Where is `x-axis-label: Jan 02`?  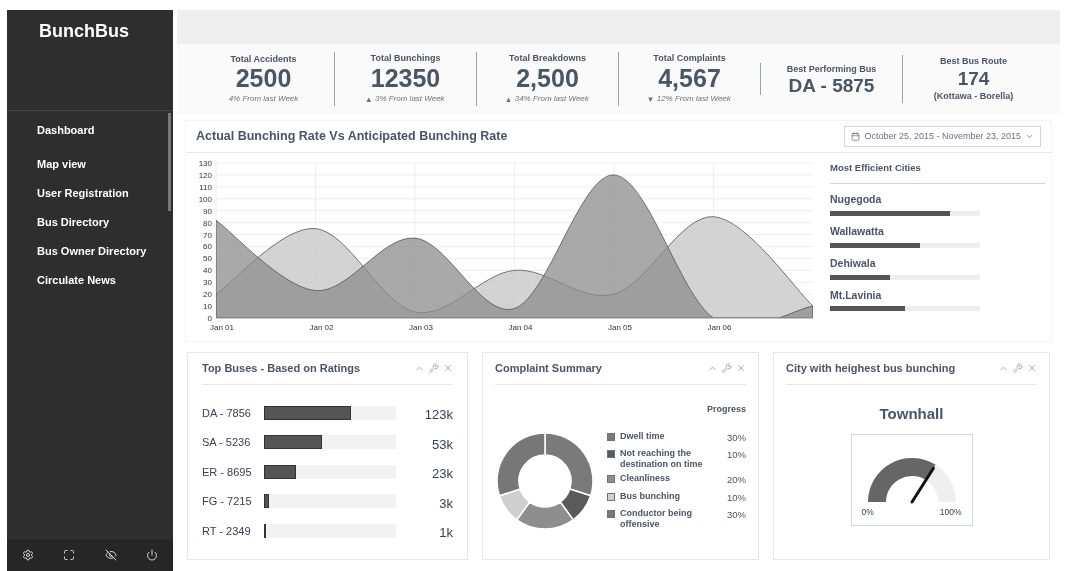
x-axis-label: Jan 02 is located at coordinates (321, 327).